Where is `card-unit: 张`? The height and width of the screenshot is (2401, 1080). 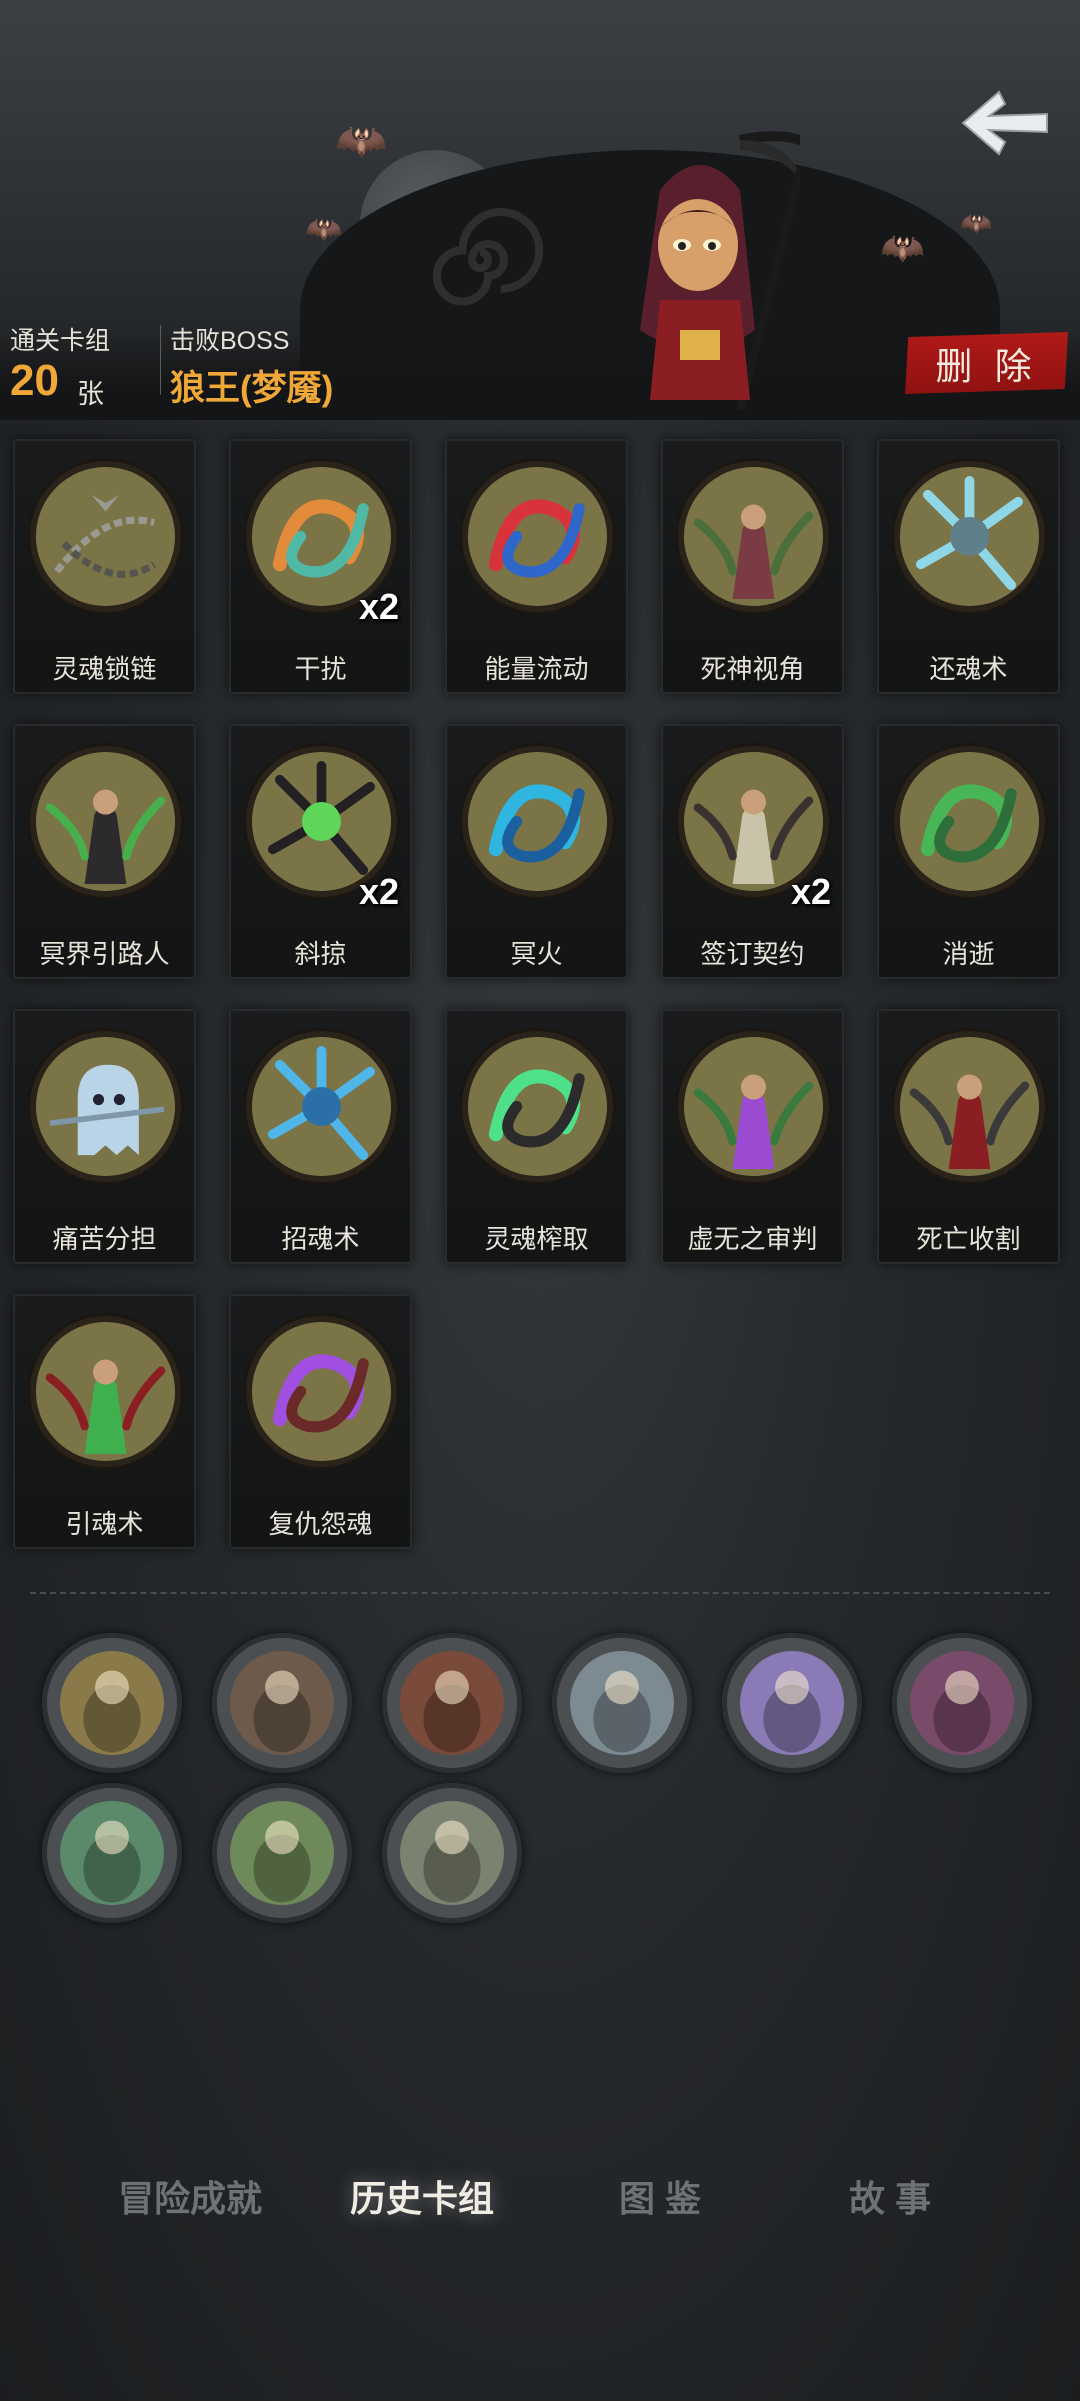
card-unit: 张 is located at coordinates (90, 394).